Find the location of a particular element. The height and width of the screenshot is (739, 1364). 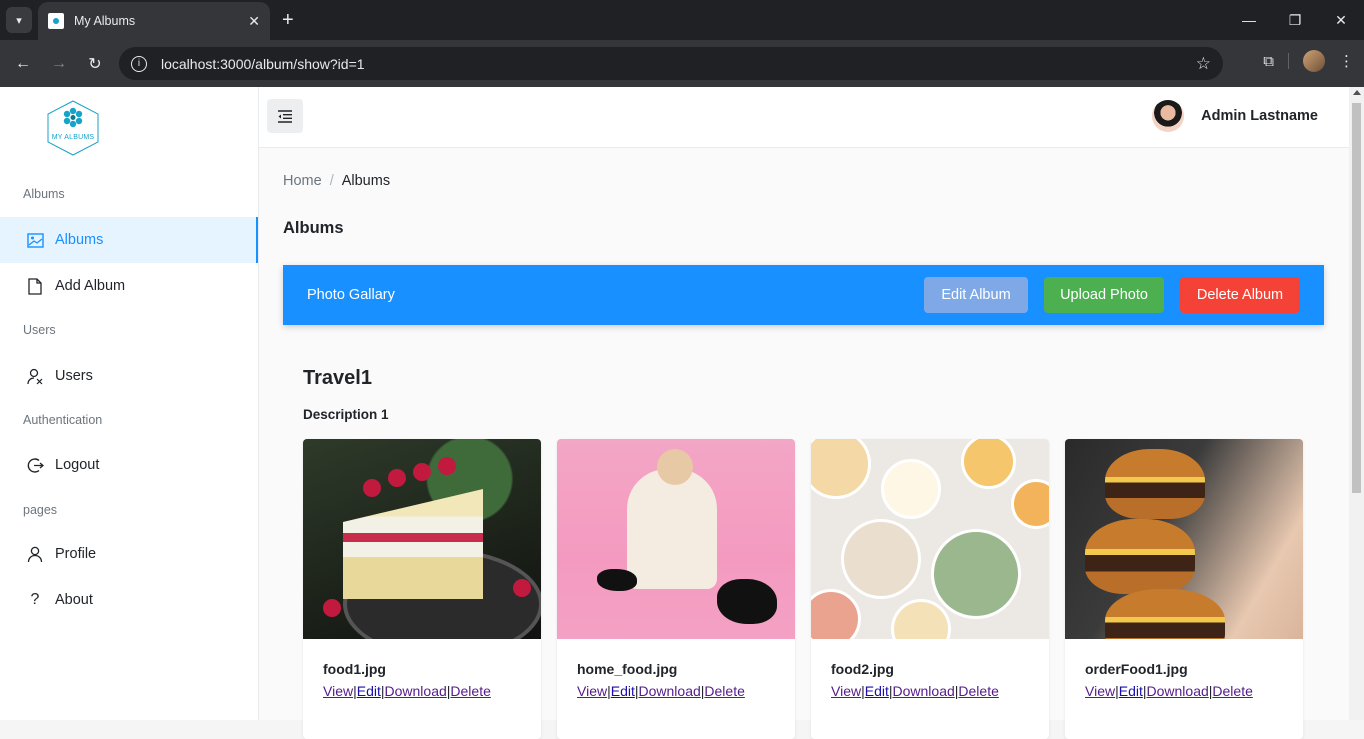

address-bar: i localhost:3000/album/show?id=1 ☆ is located at coordinates (671, 63).